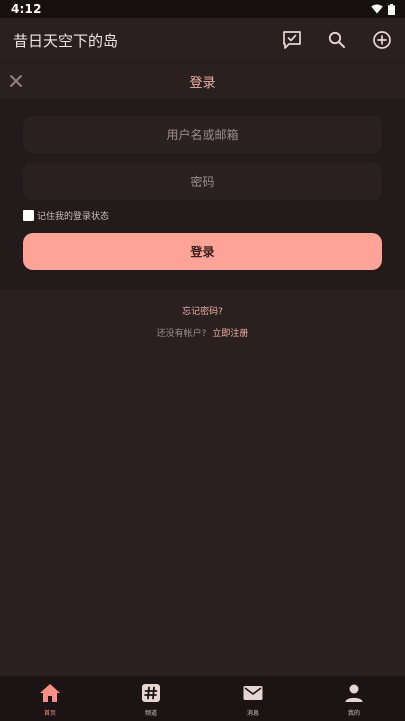  I want to click on nav-item-profile: 我的, so click(354, 700).